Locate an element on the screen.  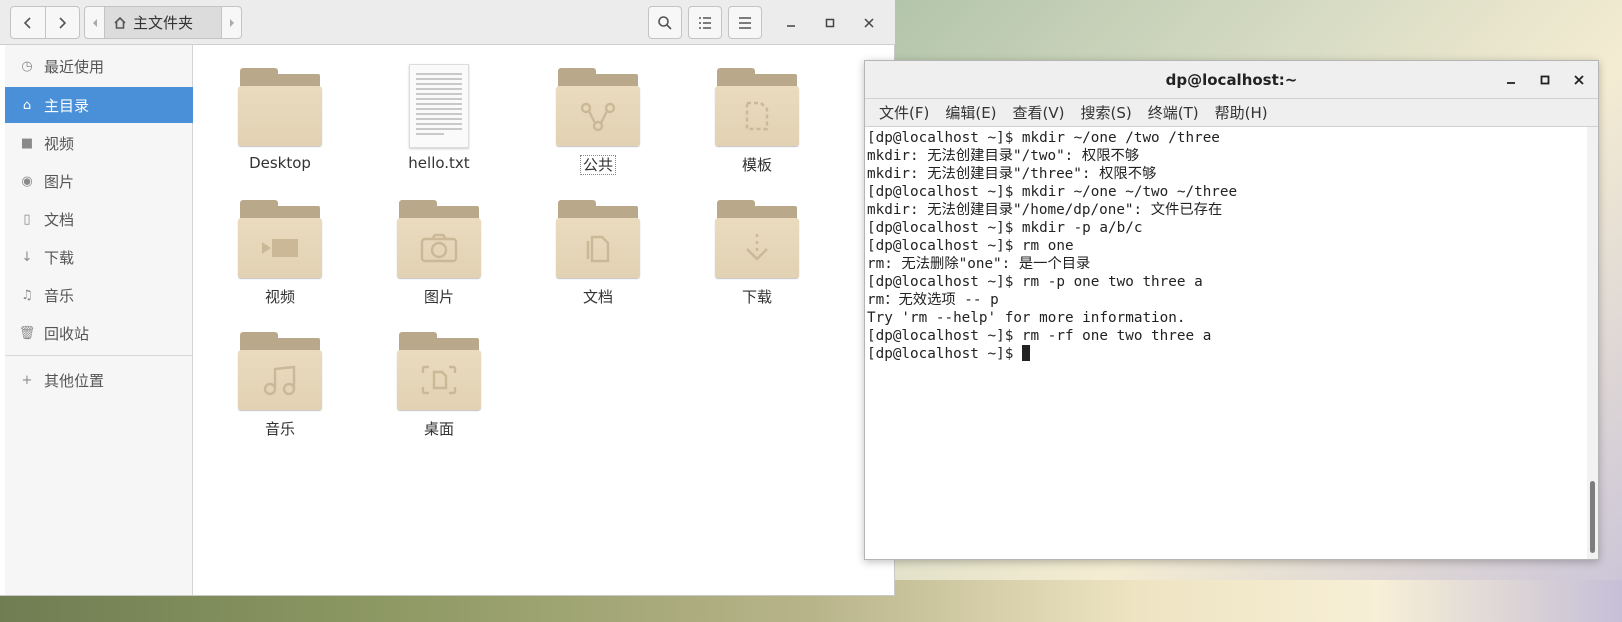
download-icon: ↓ is located at coordinates (27, 257).